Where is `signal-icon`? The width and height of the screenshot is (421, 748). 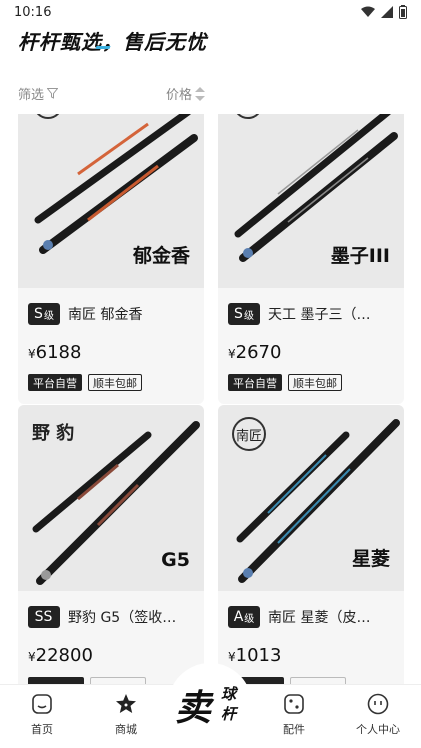 signal-icon is located at coordinates (387, 12).